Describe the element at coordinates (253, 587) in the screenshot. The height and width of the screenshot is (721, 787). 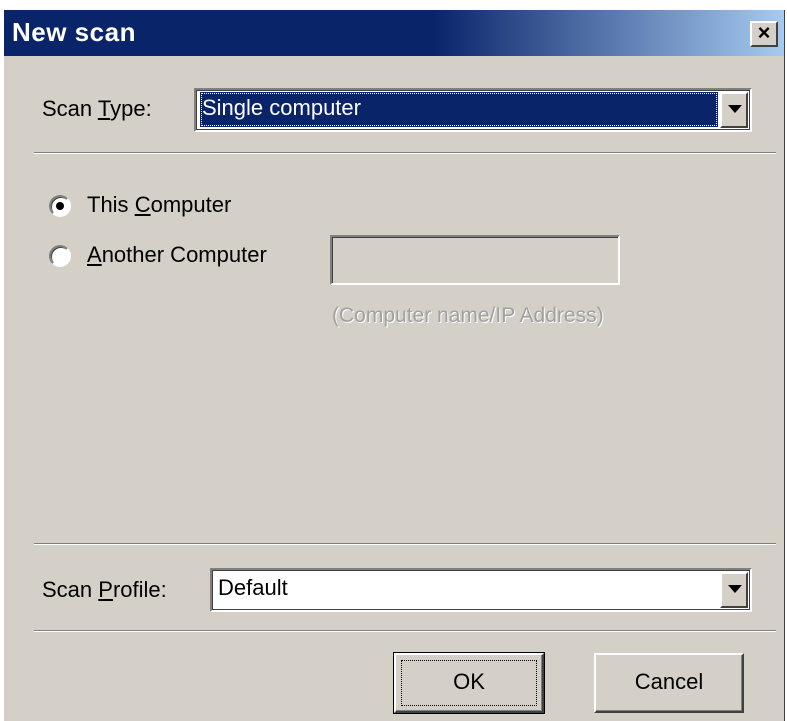
I see `scan-profile-value: Default` at that location.